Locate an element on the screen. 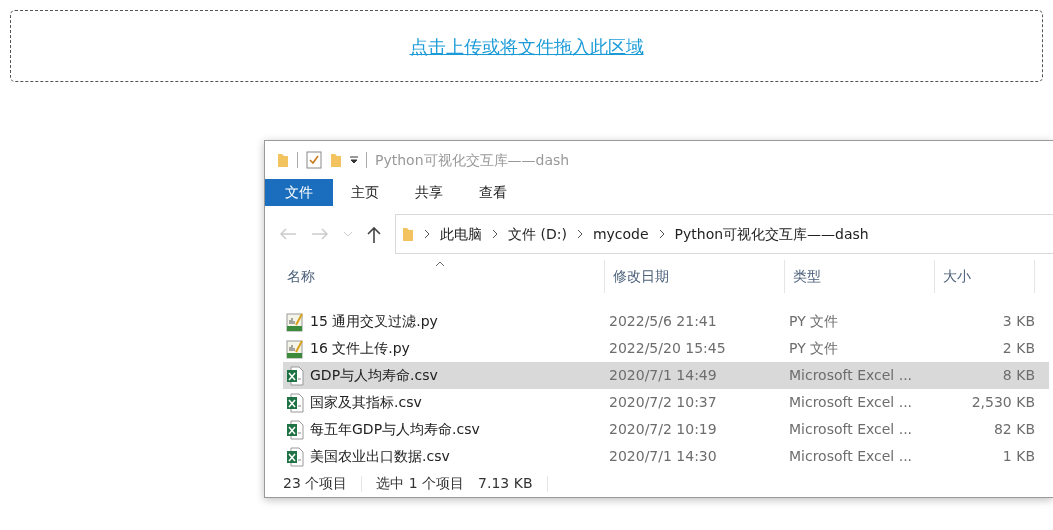  file-size: 2 KB is located at coordinates (1018, 348).